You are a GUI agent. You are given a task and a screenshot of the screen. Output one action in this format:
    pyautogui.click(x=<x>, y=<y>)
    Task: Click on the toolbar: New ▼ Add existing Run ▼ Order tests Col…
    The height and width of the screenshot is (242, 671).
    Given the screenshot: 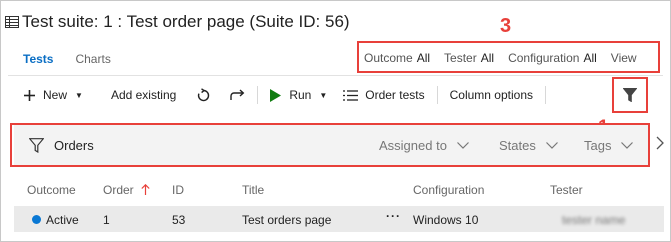 What is the action you would take?
    pyautogui.click(x=291, y=95)
    